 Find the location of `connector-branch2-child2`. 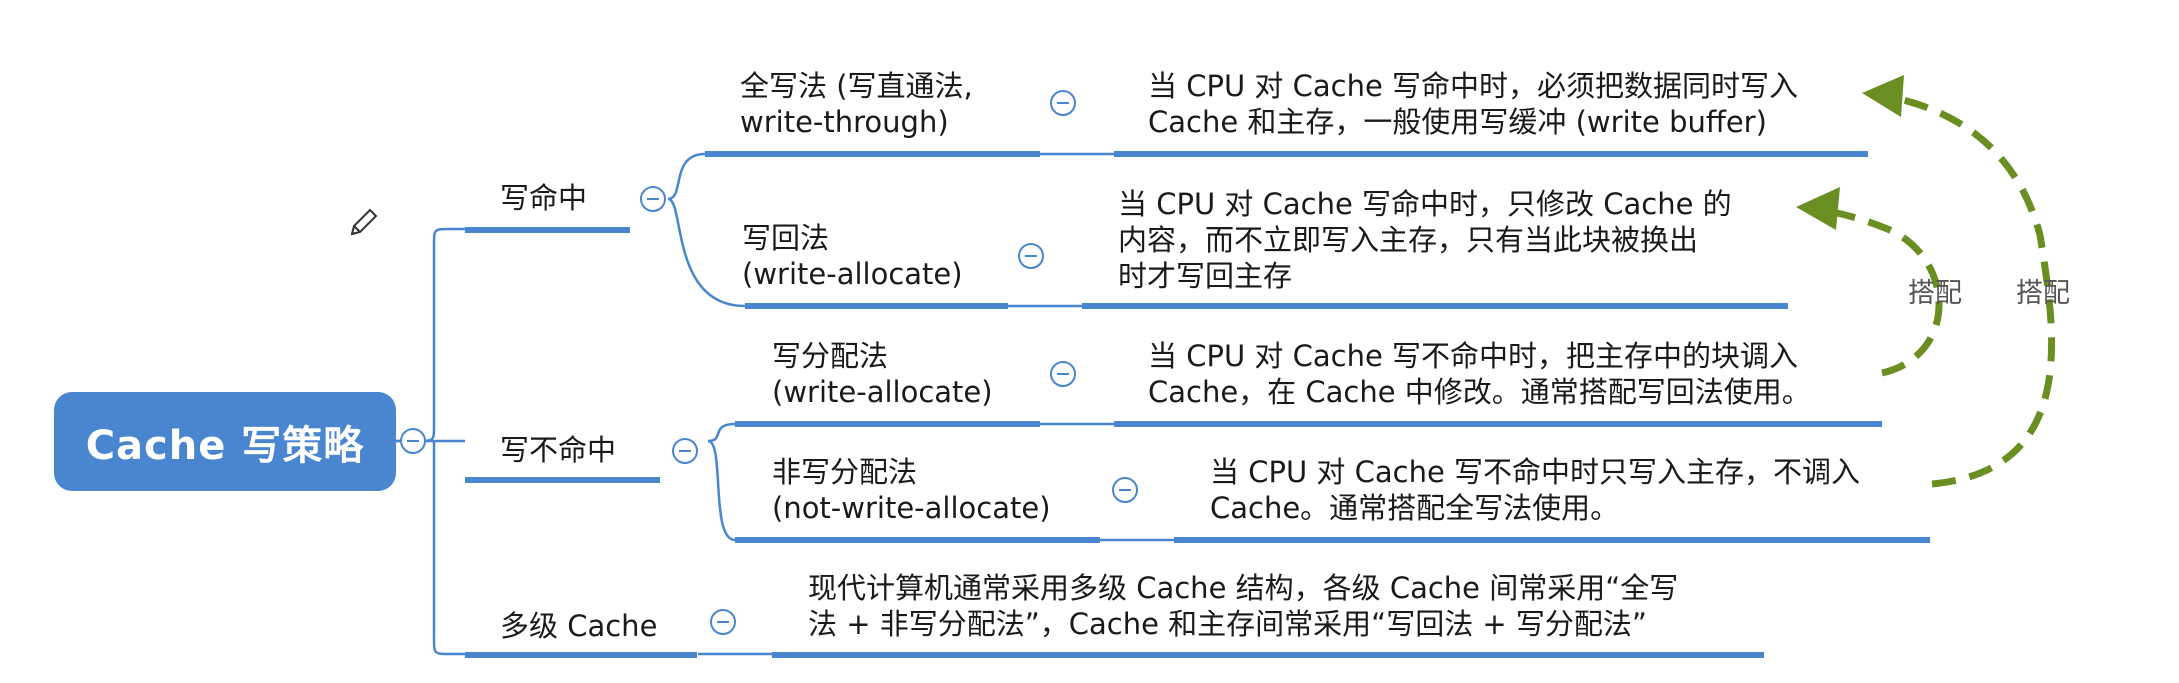

connector-branch2-child2 is located at coordinates (721, 490).